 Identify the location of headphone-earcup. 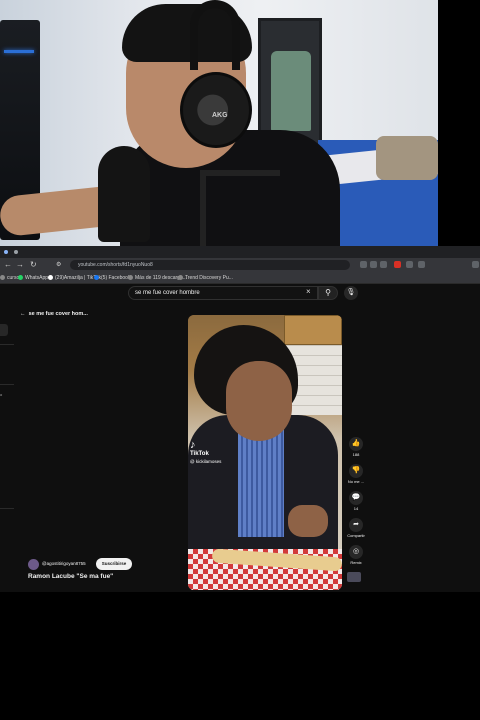
(216, 110).